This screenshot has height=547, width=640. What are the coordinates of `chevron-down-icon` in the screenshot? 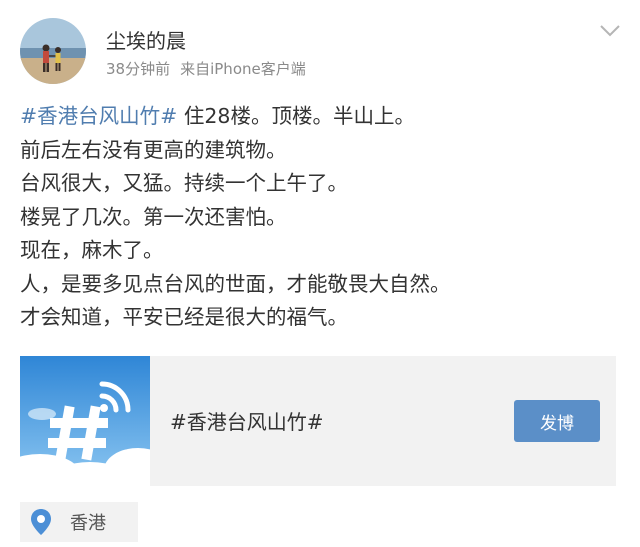 It's located at (610, 31).